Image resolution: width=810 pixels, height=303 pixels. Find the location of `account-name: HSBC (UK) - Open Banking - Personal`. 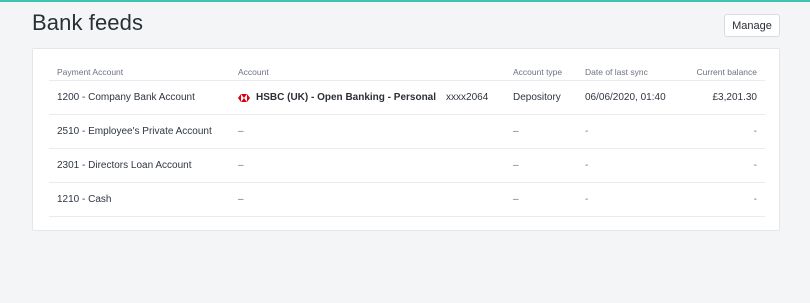

account-name: HSBC (UK) - Open Banking - Personal is located at coordinates (346, 97).